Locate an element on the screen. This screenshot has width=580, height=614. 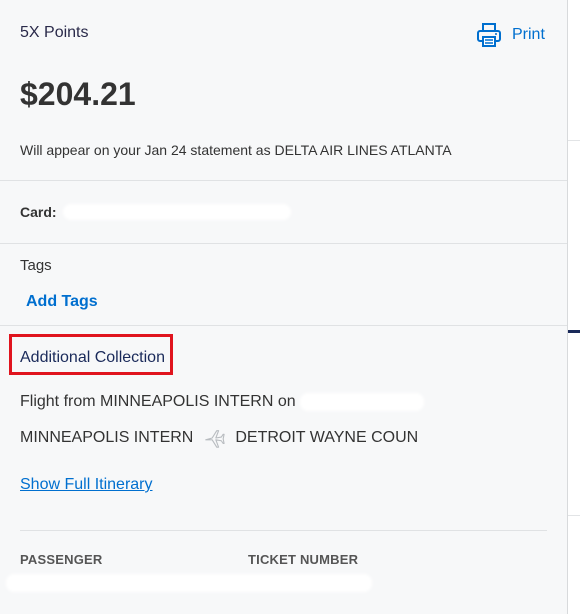
redacted-card-number is located at coordinates (176, 212).